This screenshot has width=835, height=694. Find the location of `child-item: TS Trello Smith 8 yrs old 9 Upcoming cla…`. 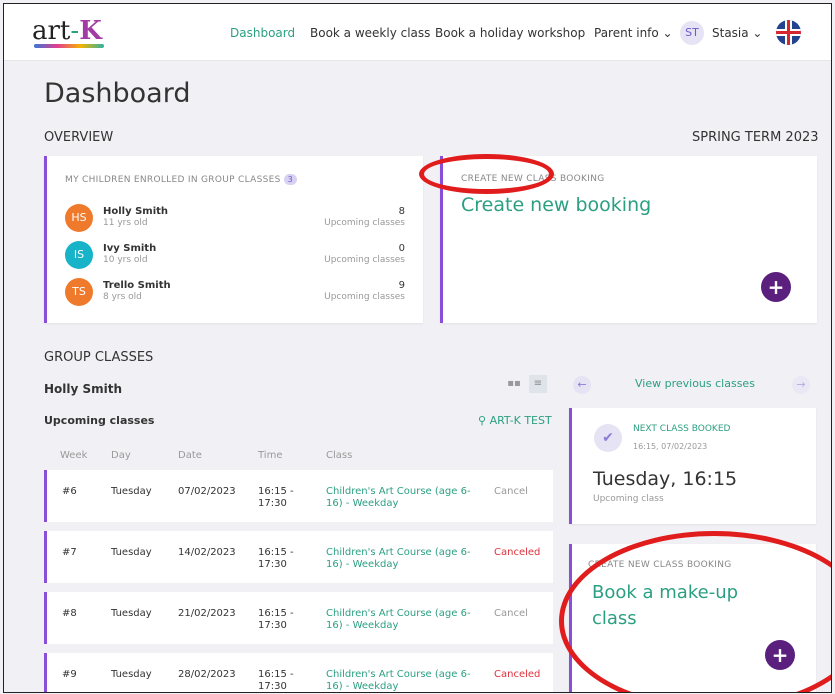

child-item: TS Trello Smith 8 yrs old 9 Upcoming cla… is located at coordinates (235, 294).